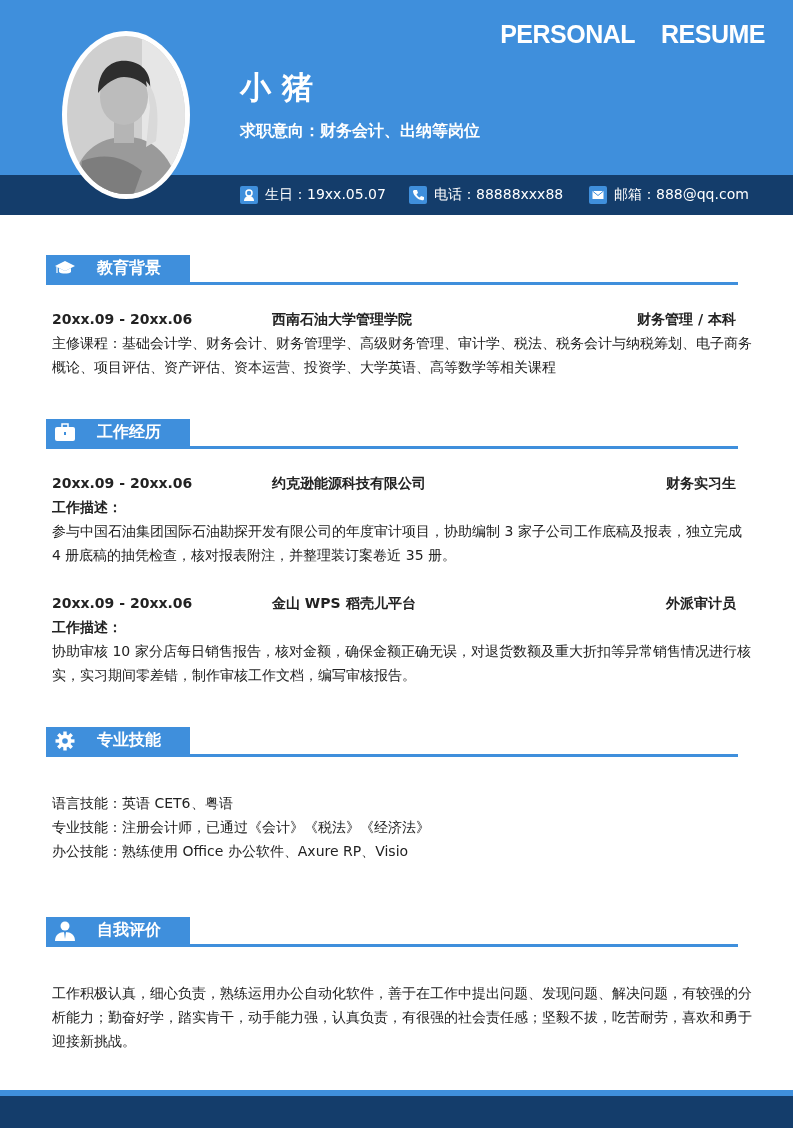  What do you see at coordinates (129, 268) in the screenshot?
I see `section-title: 教育背景` at bounding box center [129, 268].